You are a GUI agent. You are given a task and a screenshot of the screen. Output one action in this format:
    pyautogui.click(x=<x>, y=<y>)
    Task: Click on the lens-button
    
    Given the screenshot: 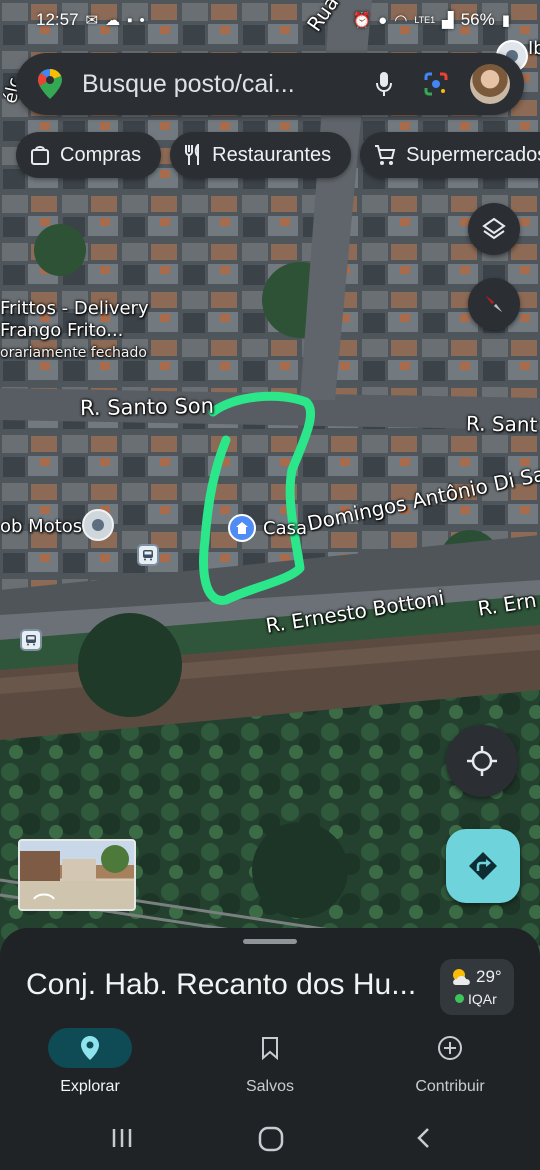 What is the action you would take?
    pyautogui.click(x=436, y=84)
    